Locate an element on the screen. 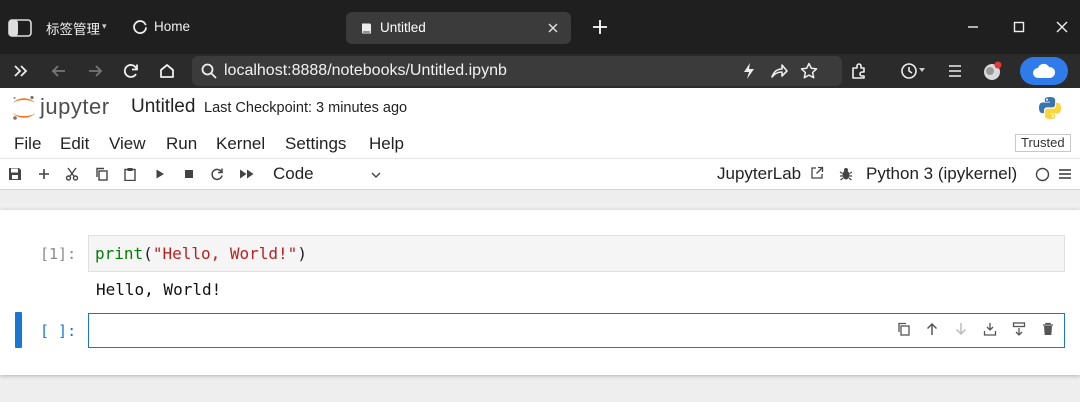  book-icon is located at coordinates (366, 28).